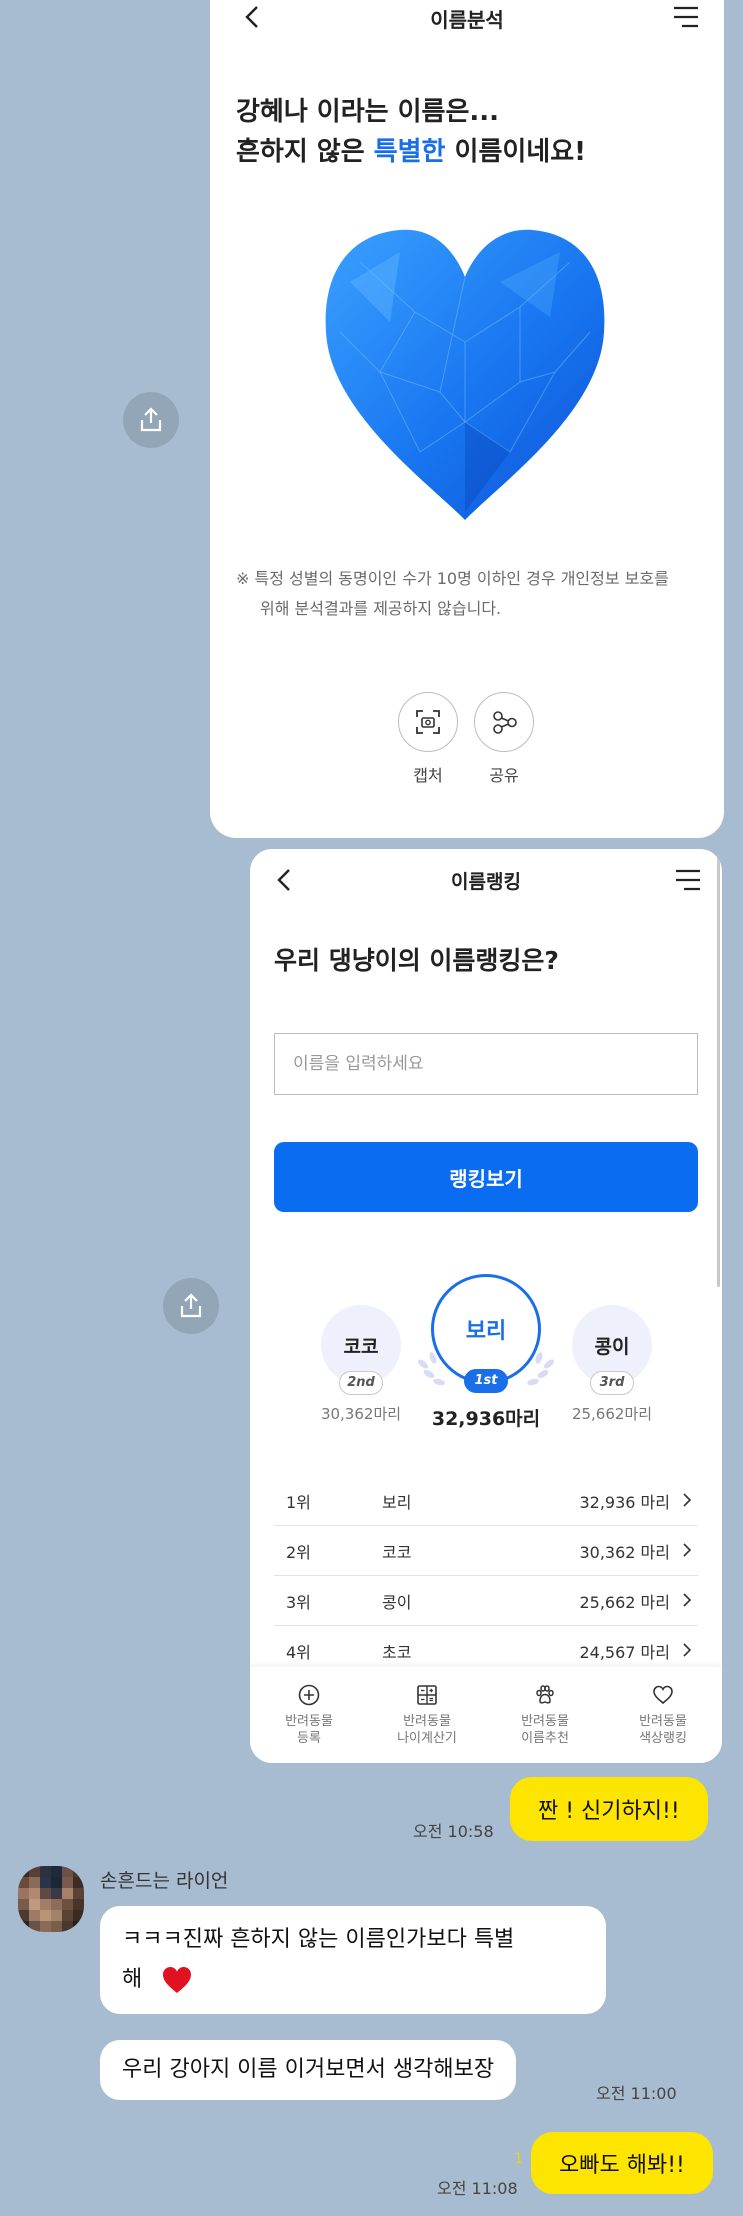  Describe the element at coordinates (427, 1730) in the screenshot. I see `nav-label: 반려동물나이계산기` at that location.